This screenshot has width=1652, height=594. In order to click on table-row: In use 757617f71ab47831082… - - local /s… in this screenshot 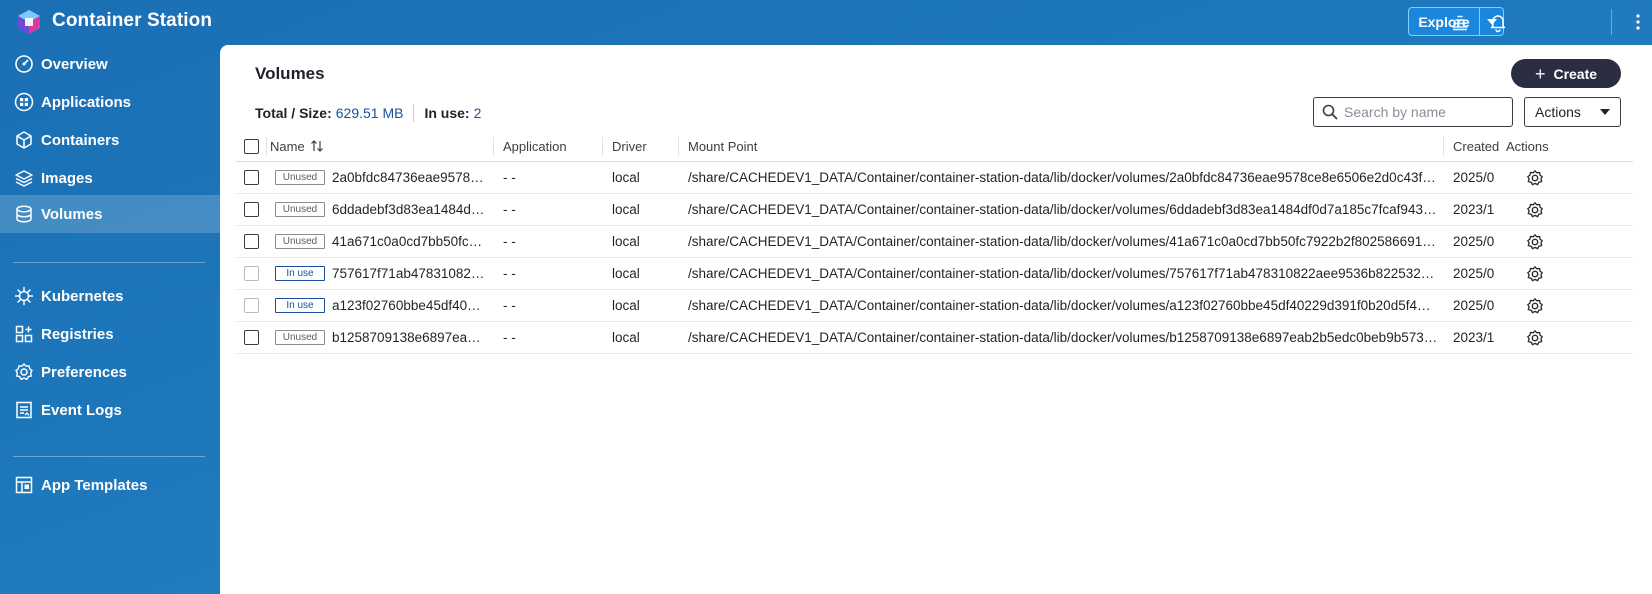, I will do `click(934, 274)`.